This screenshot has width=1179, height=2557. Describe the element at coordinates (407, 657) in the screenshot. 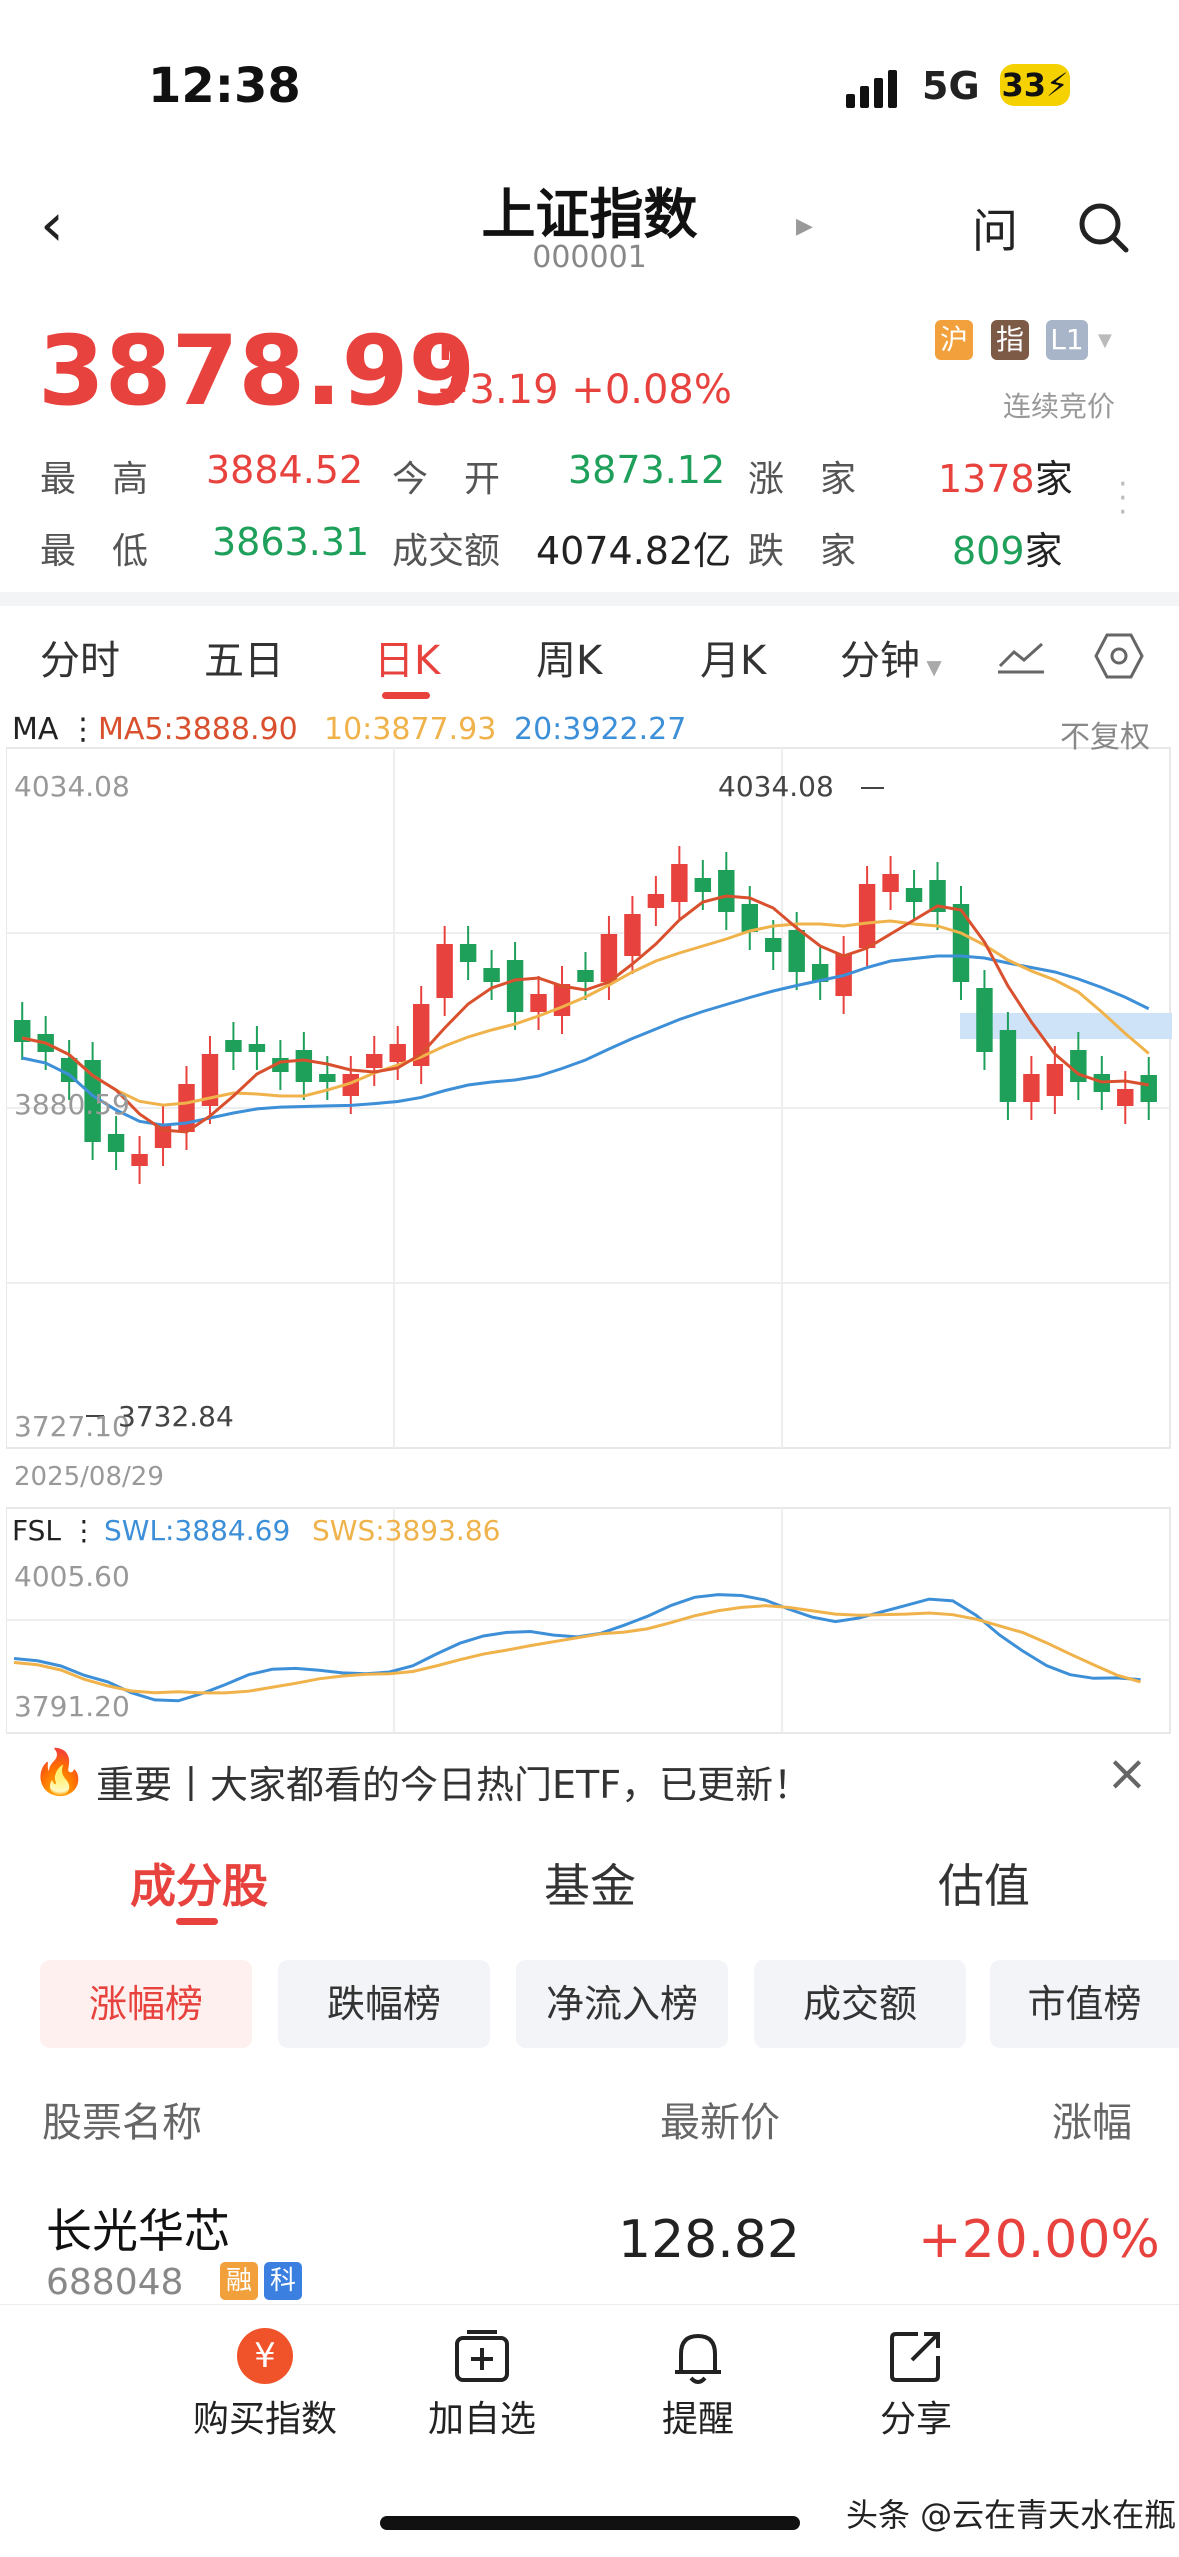

I see `tab-daily-k: 日K` at that location.